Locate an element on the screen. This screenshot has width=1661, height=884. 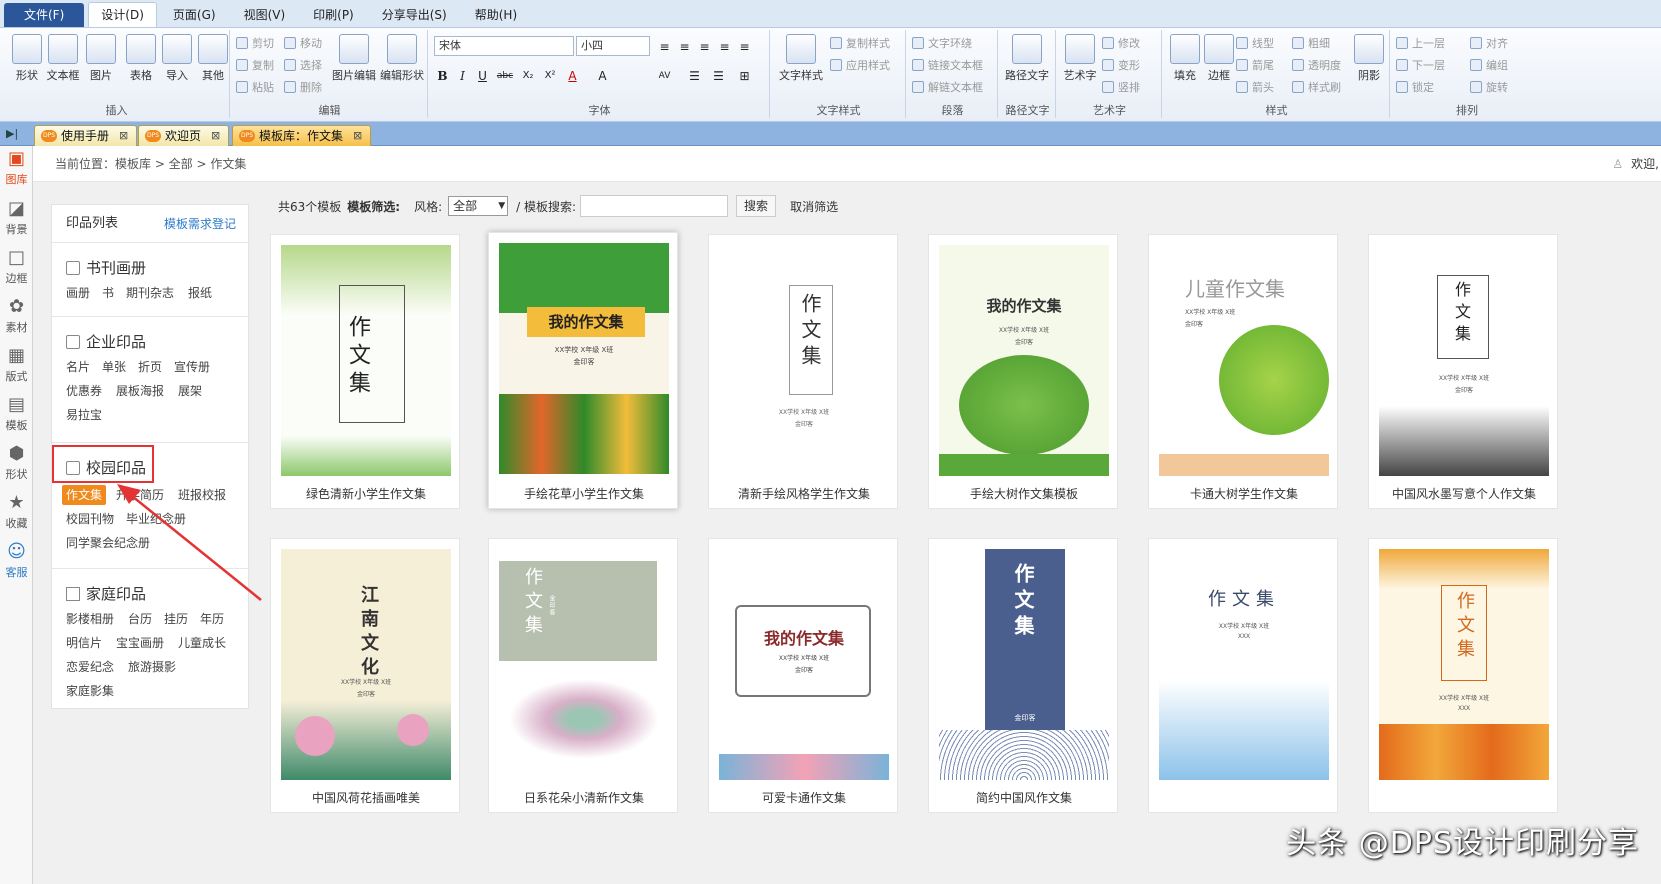
wordart-transform-button: 变形 is located at coordinates (1121, 65).